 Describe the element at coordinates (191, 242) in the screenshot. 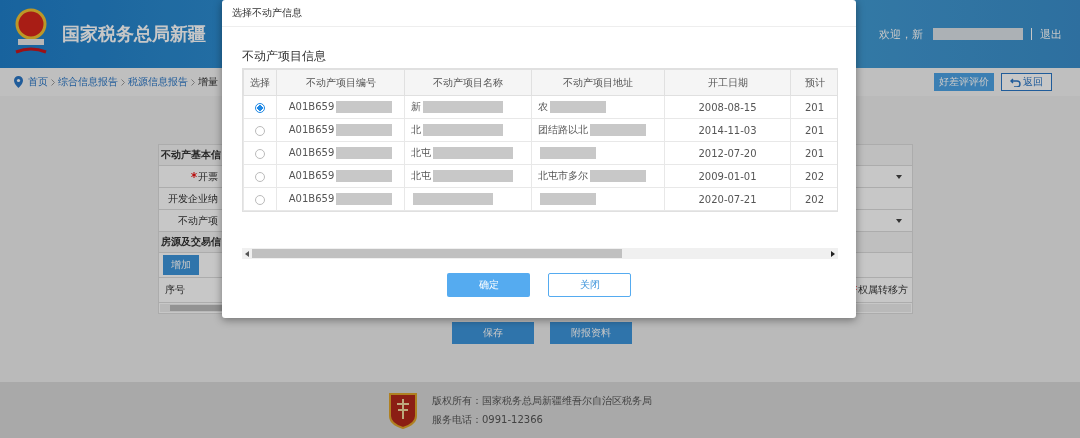

I see `section-title: 房源及交易信` at that location.